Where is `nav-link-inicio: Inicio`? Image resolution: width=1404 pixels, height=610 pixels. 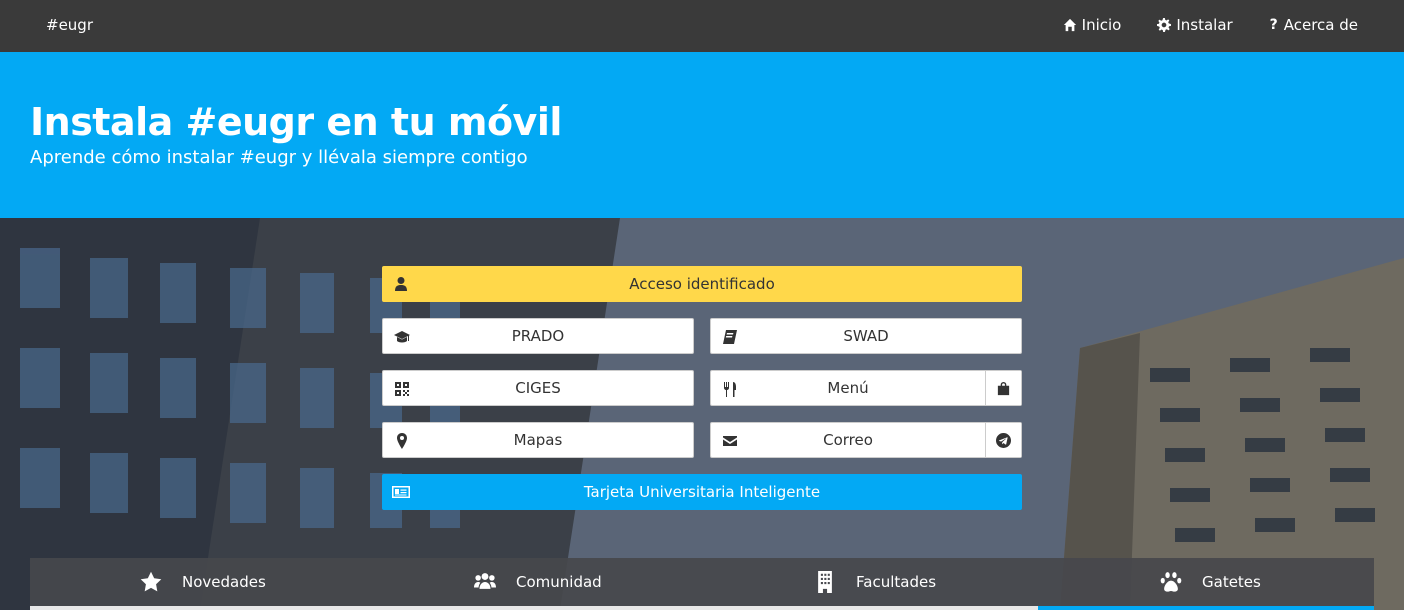
nav-link-inicio: Inicio is located at coordinates (1092, 25).